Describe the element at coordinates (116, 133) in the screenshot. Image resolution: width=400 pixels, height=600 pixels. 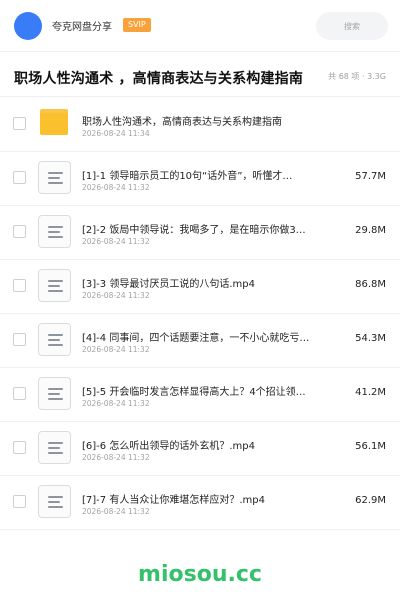
I see `item-date: 2026-08-24 11:34` at that location.